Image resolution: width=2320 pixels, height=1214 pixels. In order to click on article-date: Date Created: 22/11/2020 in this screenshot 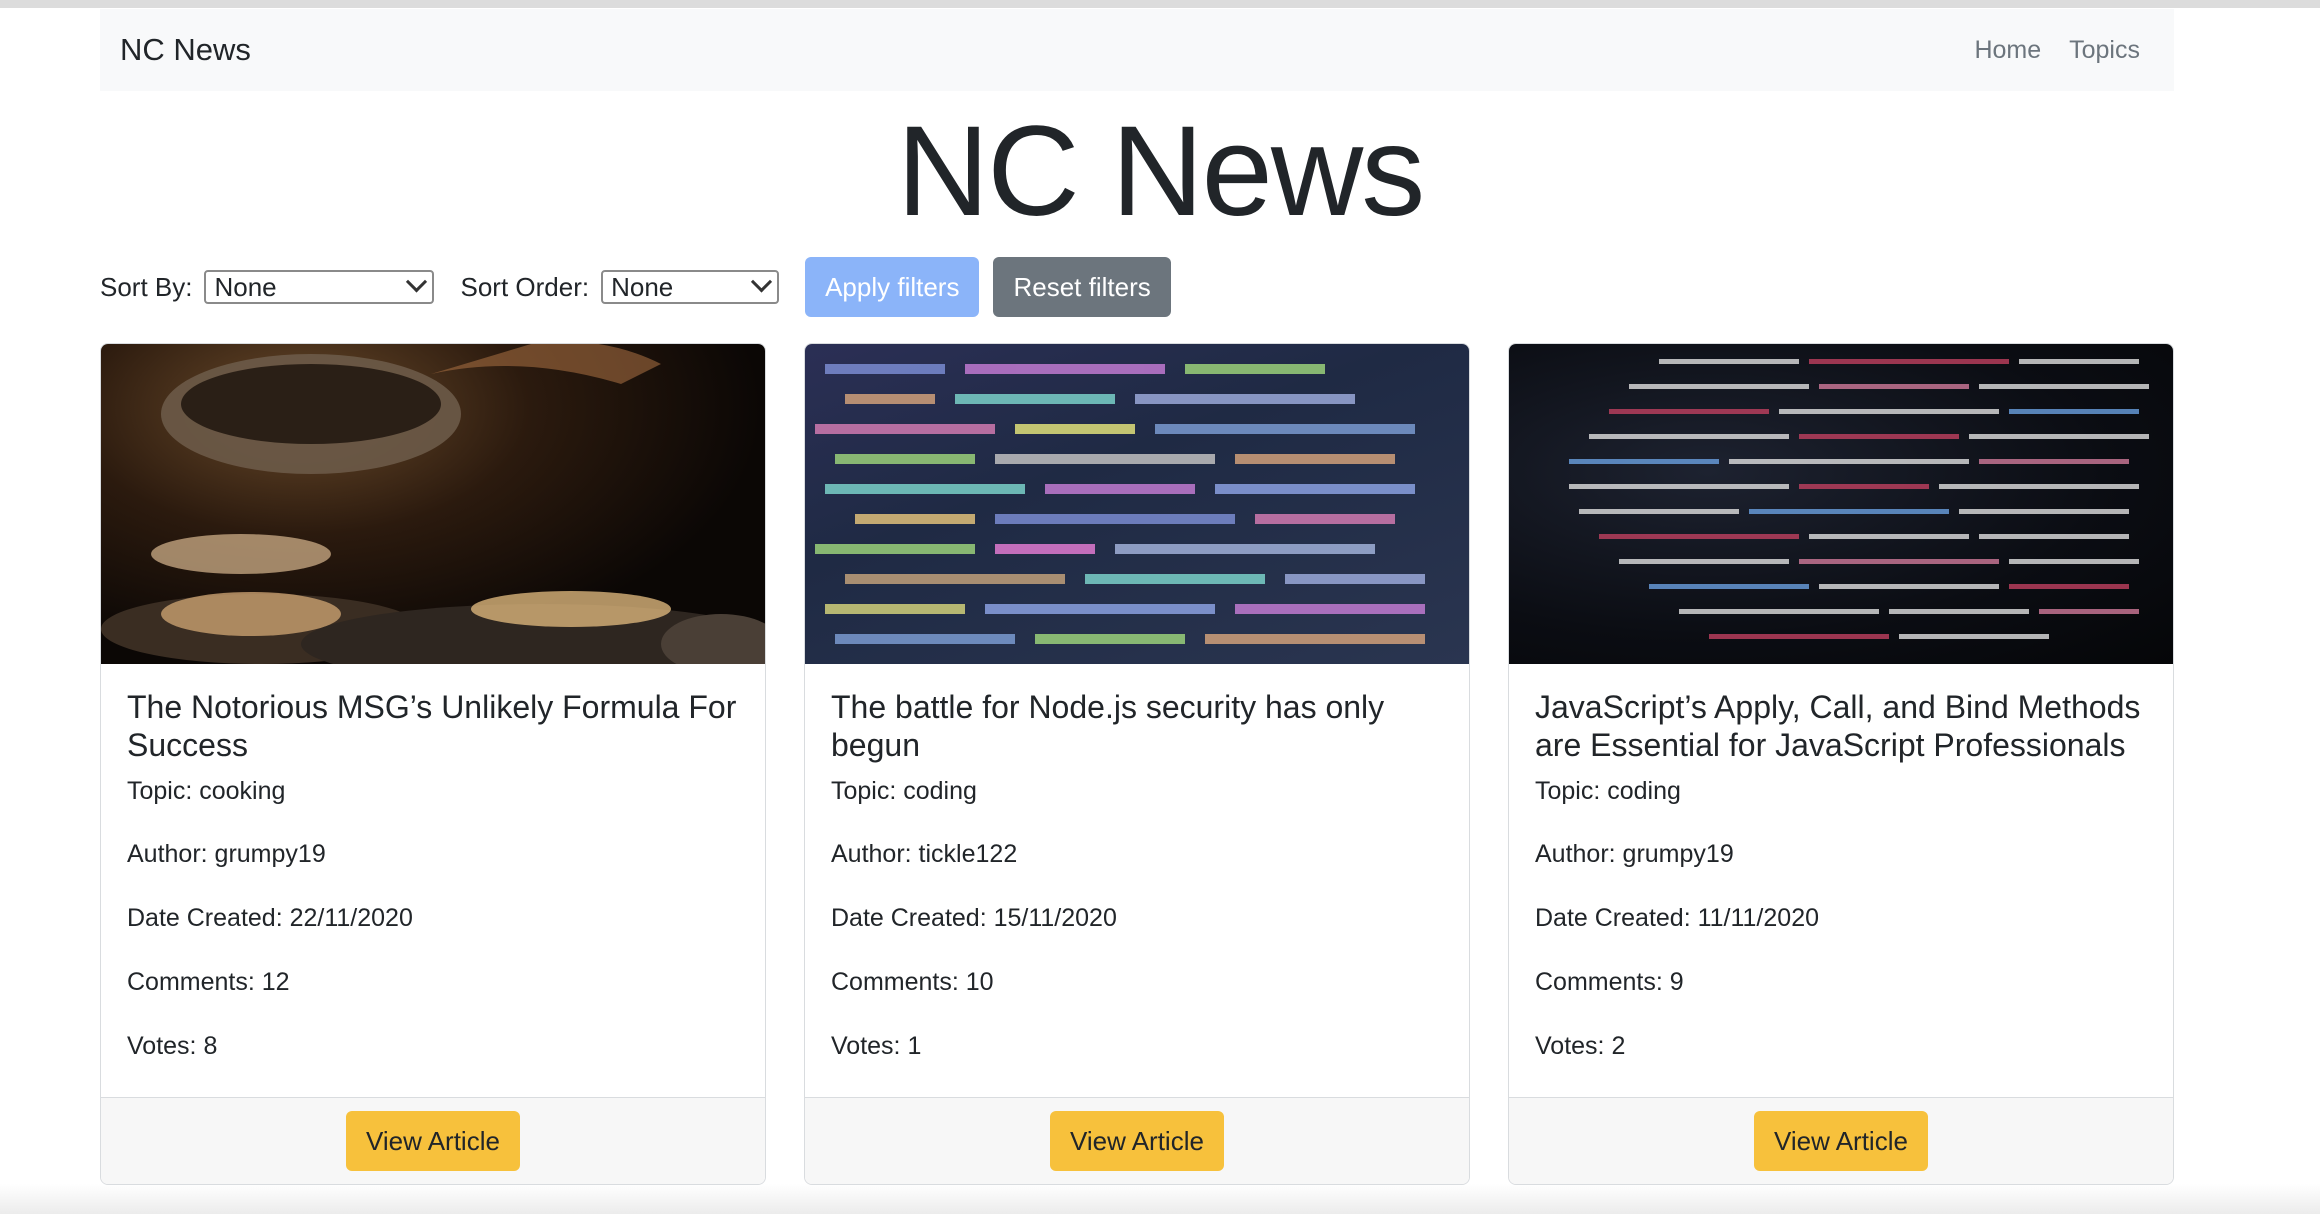, I will do `click(270, 918)`.